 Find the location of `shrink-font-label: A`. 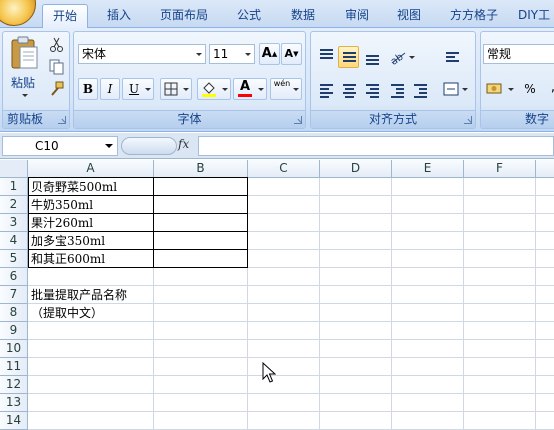

shrink-font-label: A is located at coordinates (289, 53).